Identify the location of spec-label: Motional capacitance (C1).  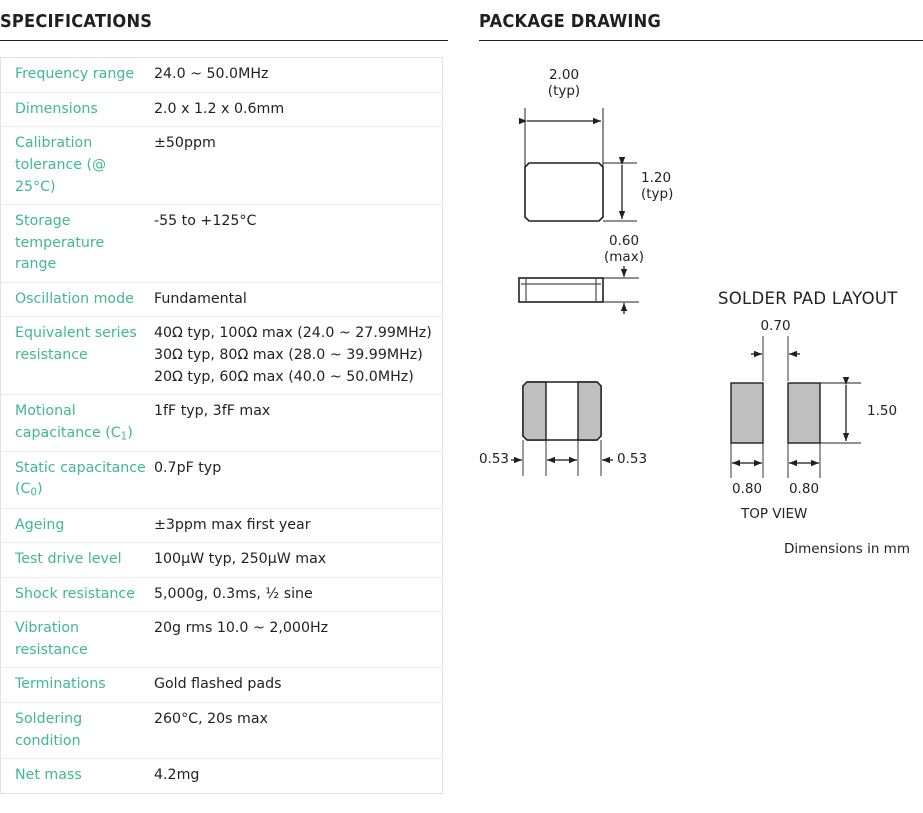
(76, 423).